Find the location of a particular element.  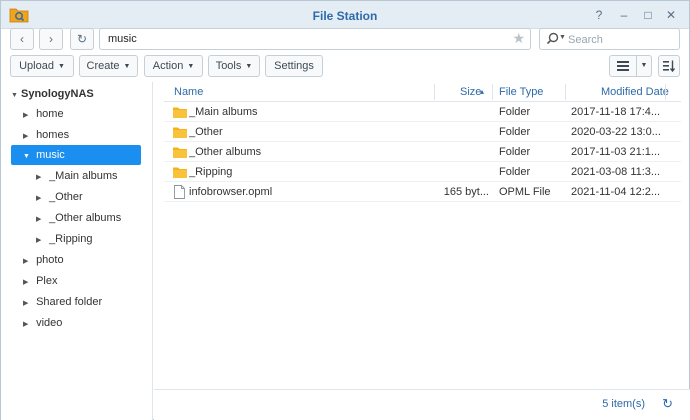

star-icon: ★ is located at coordinates (518, 38).